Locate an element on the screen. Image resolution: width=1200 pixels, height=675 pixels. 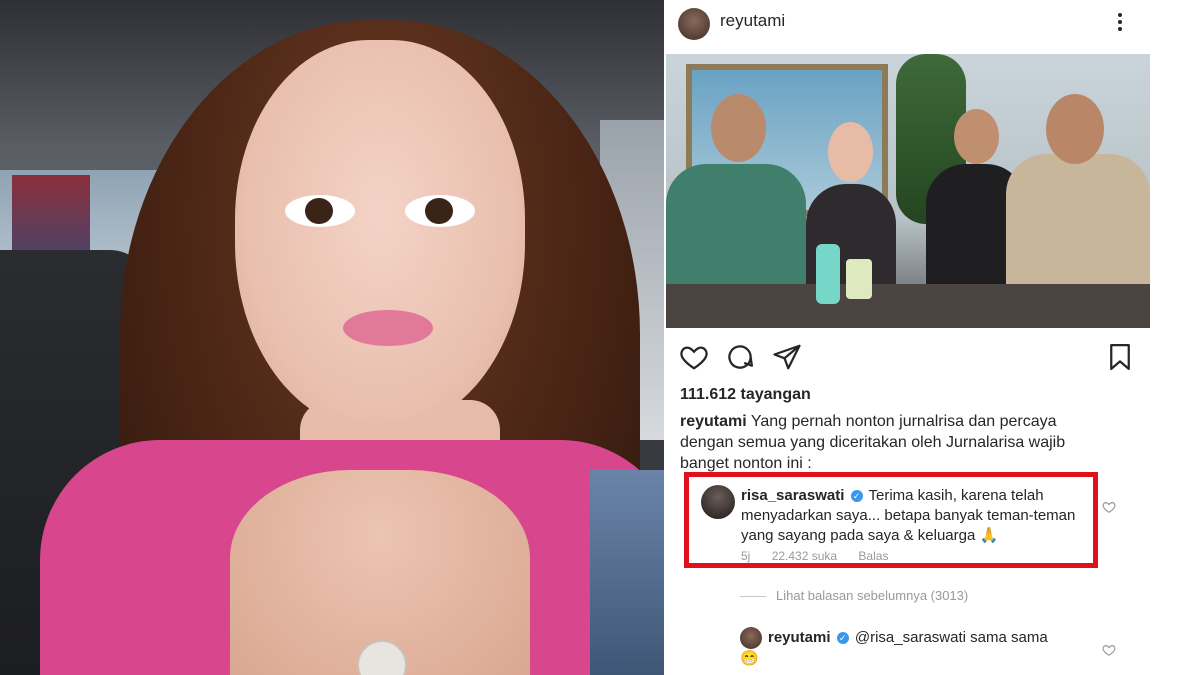
reply-username: reyutami is located at coordinates (799, 637).